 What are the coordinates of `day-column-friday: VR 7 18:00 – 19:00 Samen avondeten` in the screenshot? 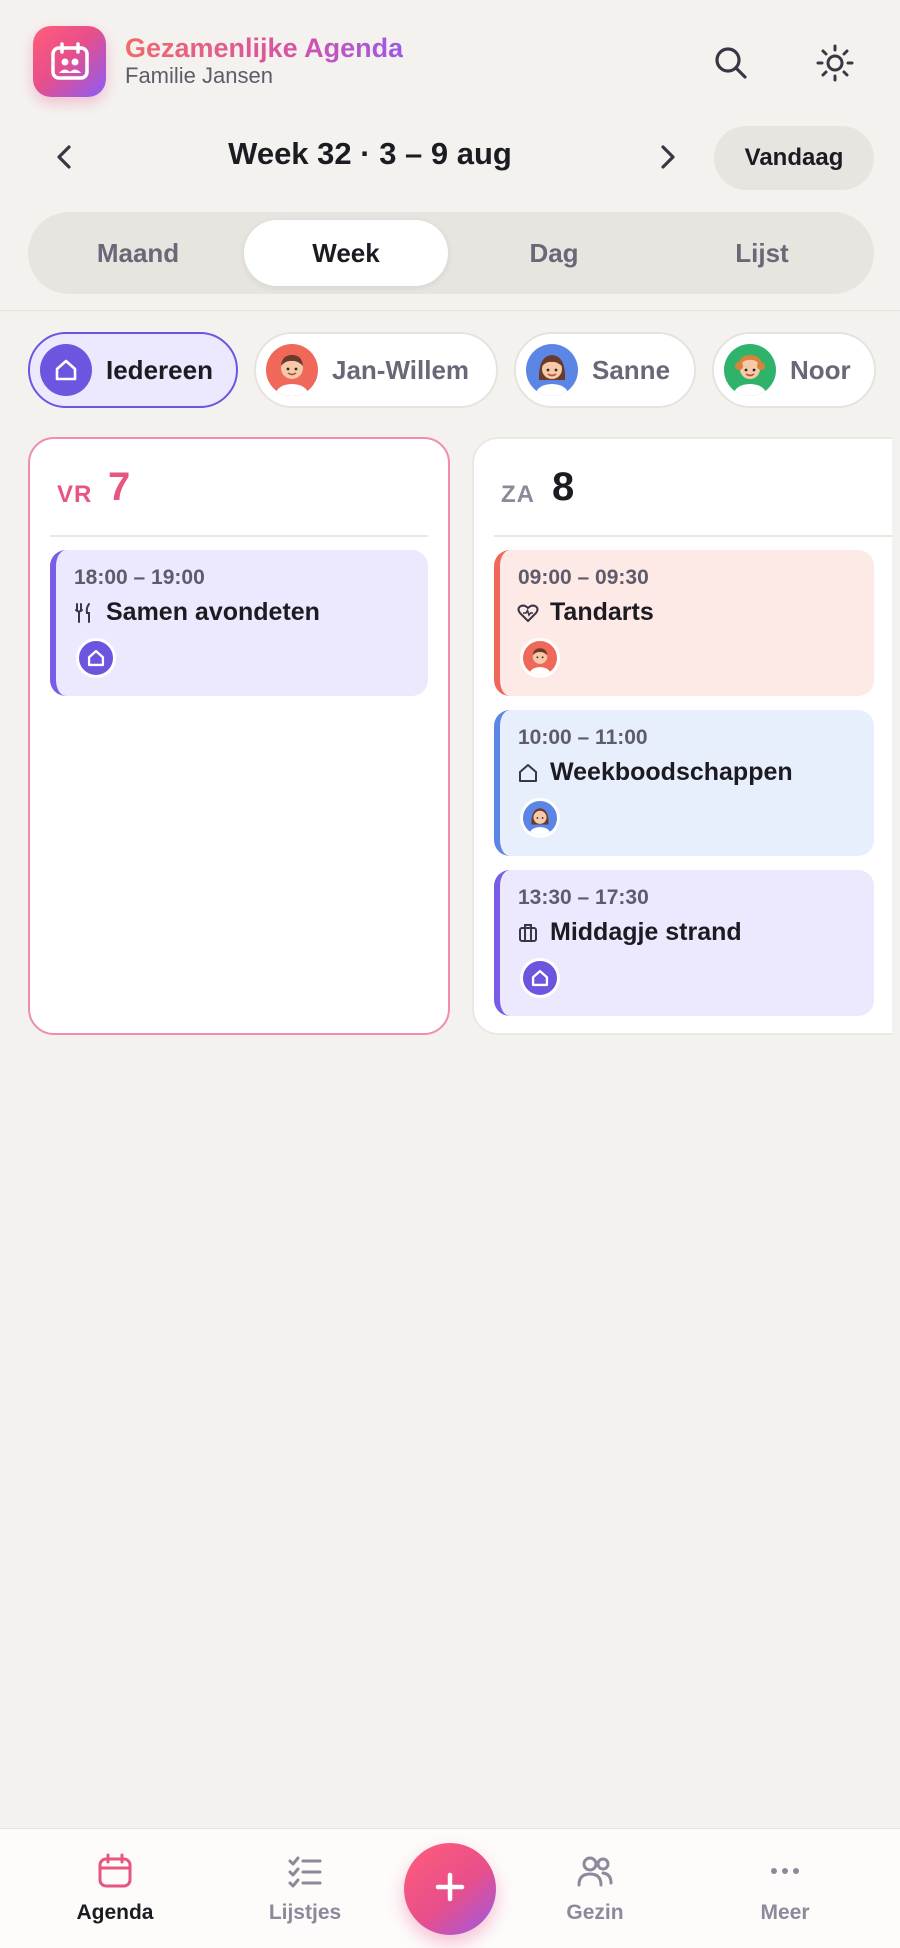 It's located at (239, 736).